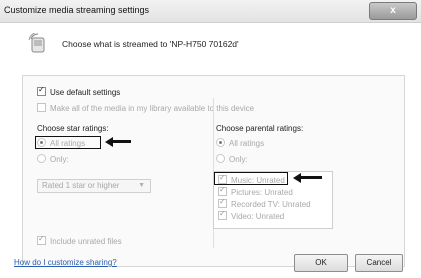 The width and height of the screenshot is (421, 278). Describe the element at coordinates (73, 128) in the screenshot. I see `star-ratings-heading: Choose star ratings:` at that location.